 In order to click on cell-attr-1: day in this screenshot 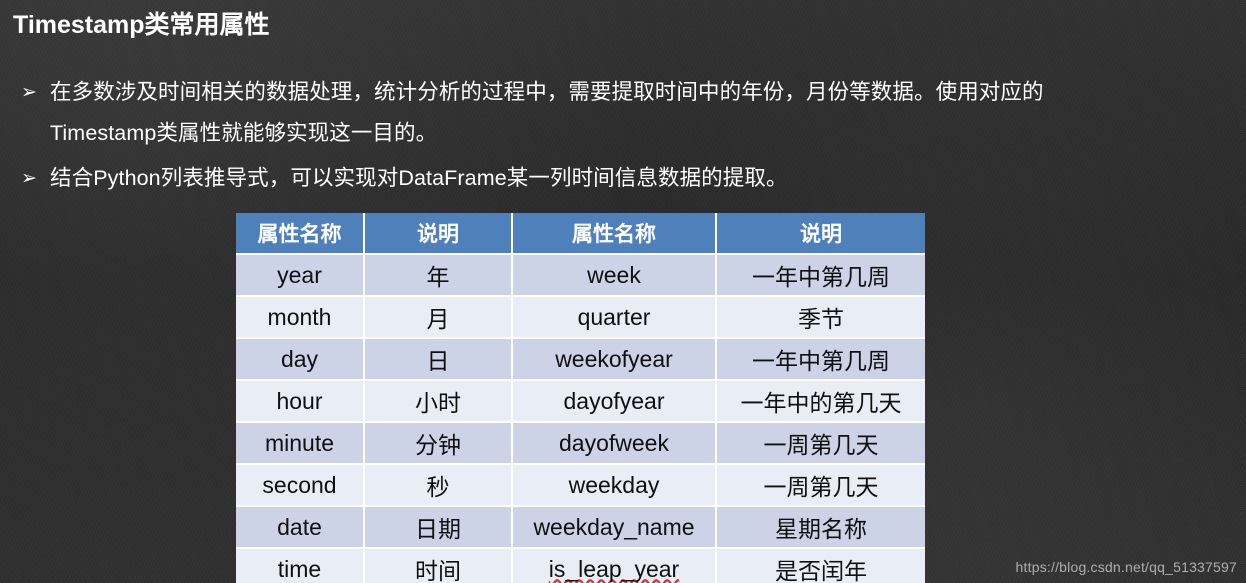, I will do `click(300, 359)`.